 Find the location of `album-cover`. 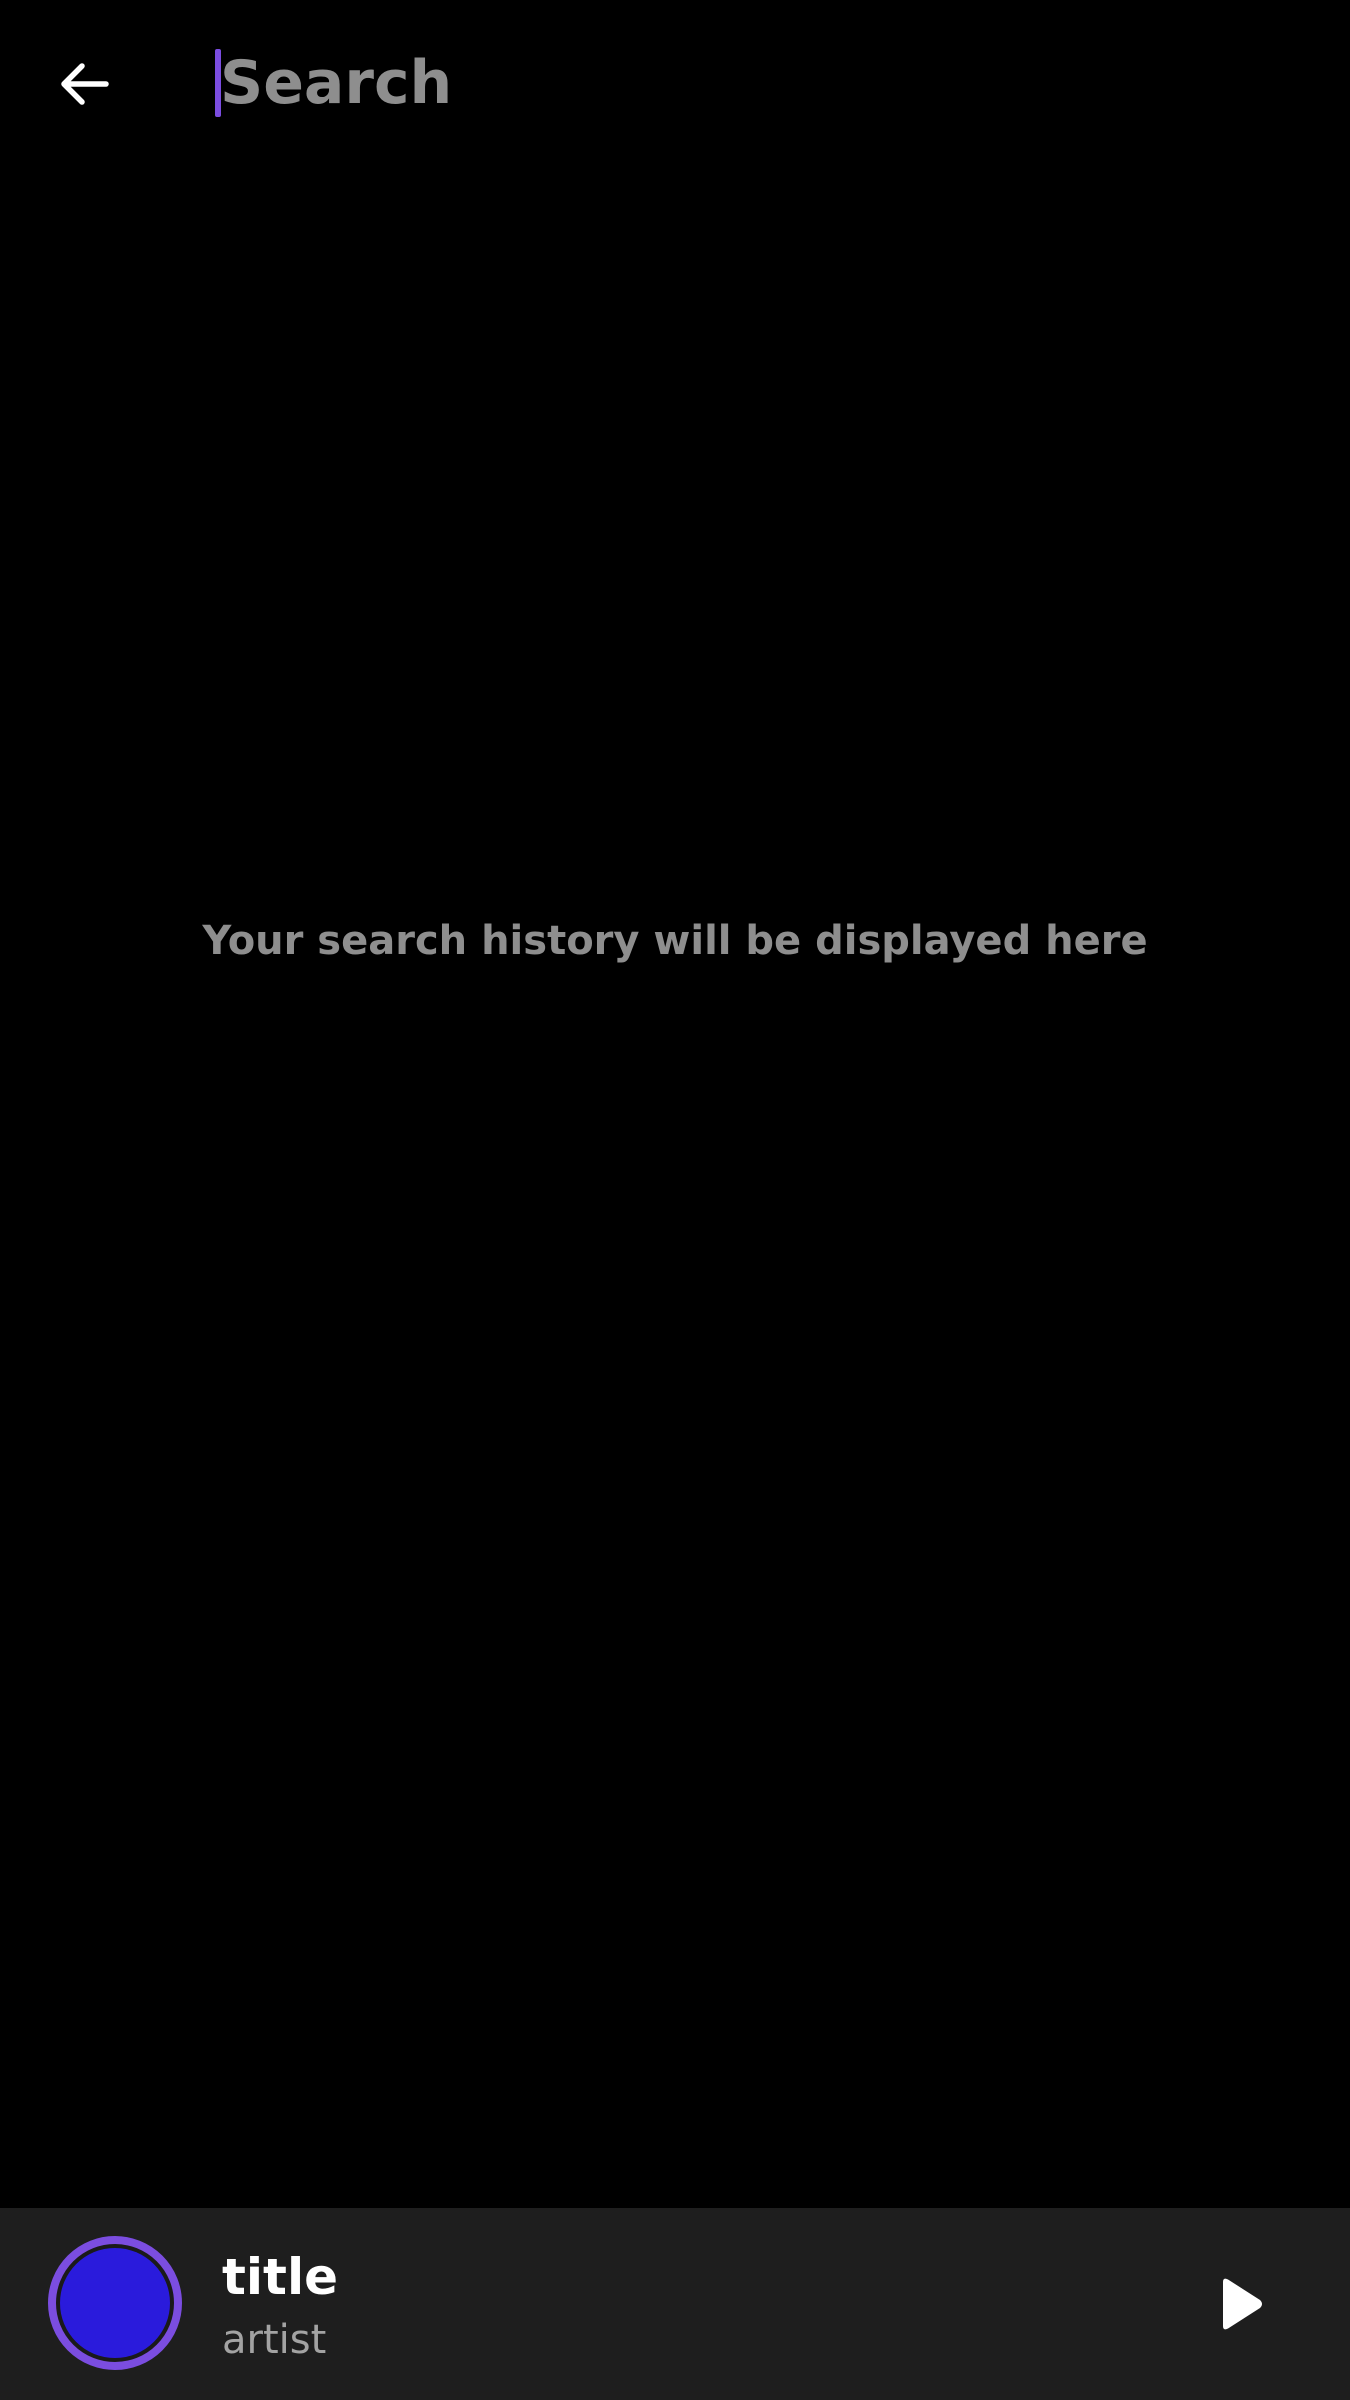

album-cover is located at coordinates (115, 2303).